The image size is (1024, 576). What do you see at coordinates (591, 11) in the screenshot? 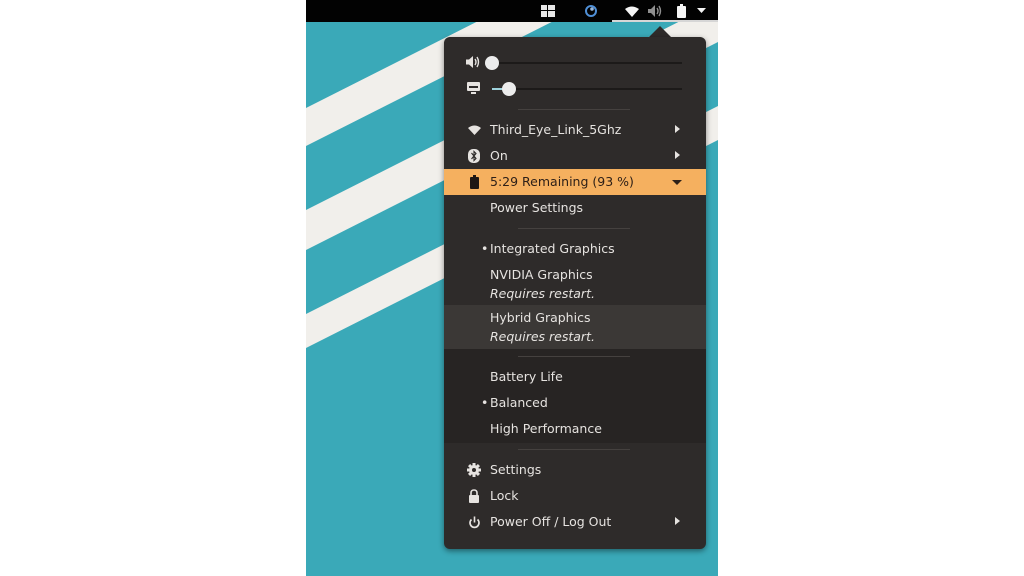
I see `app-indicator-icon` at bounding box center [591, 11].